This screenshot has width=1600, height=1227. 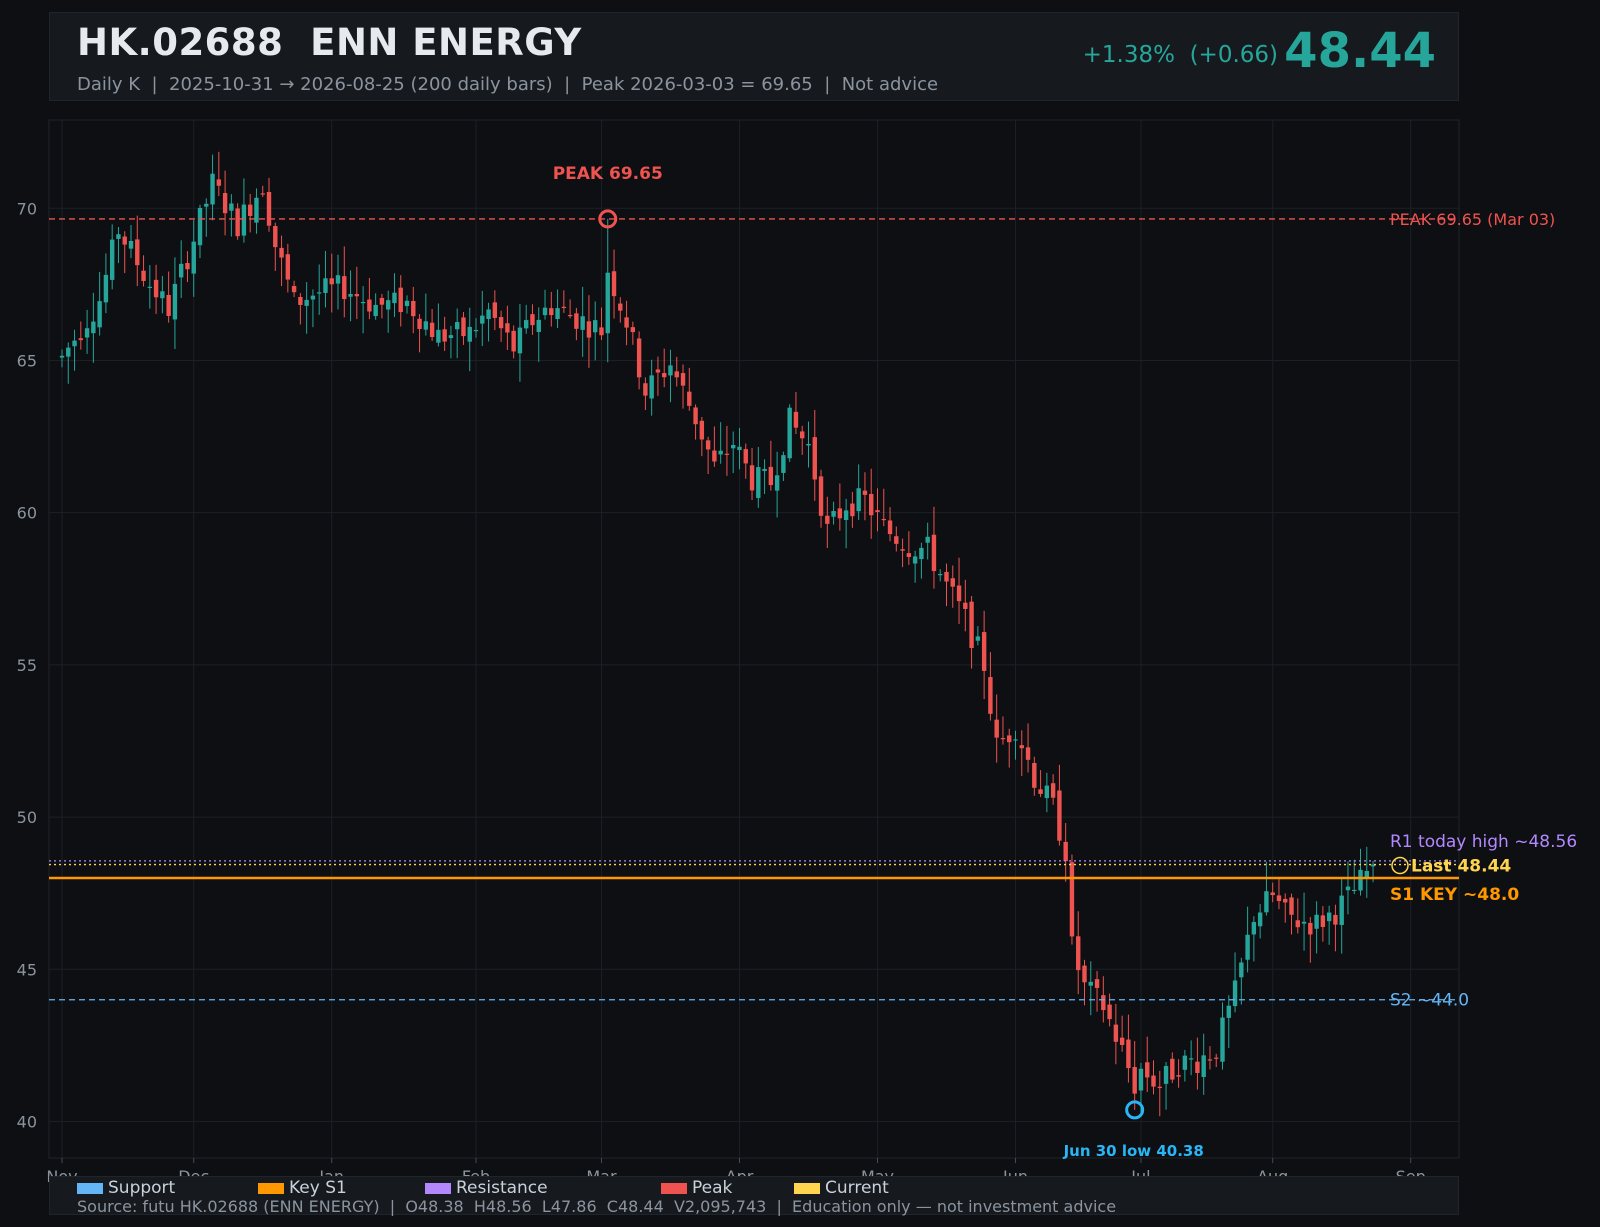 What do you see at coordinates (1483, 842) in the screenshot?
I see `resistance-level-label: R1 today high ~48.56` at bounding box center [1483, 842].